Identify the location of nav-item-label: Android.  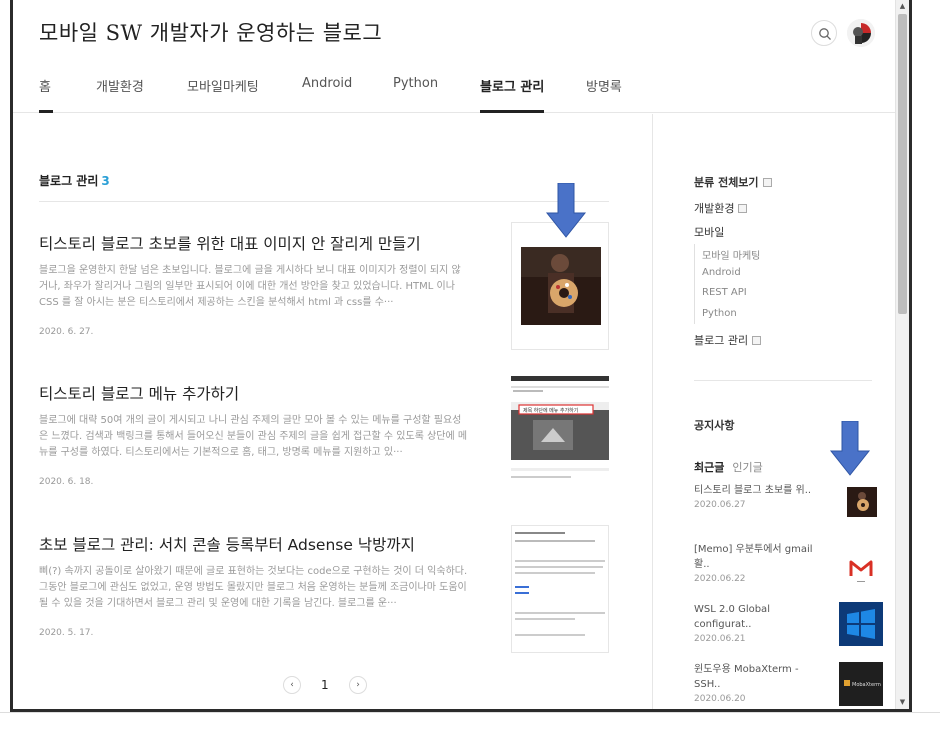
(327, 83).